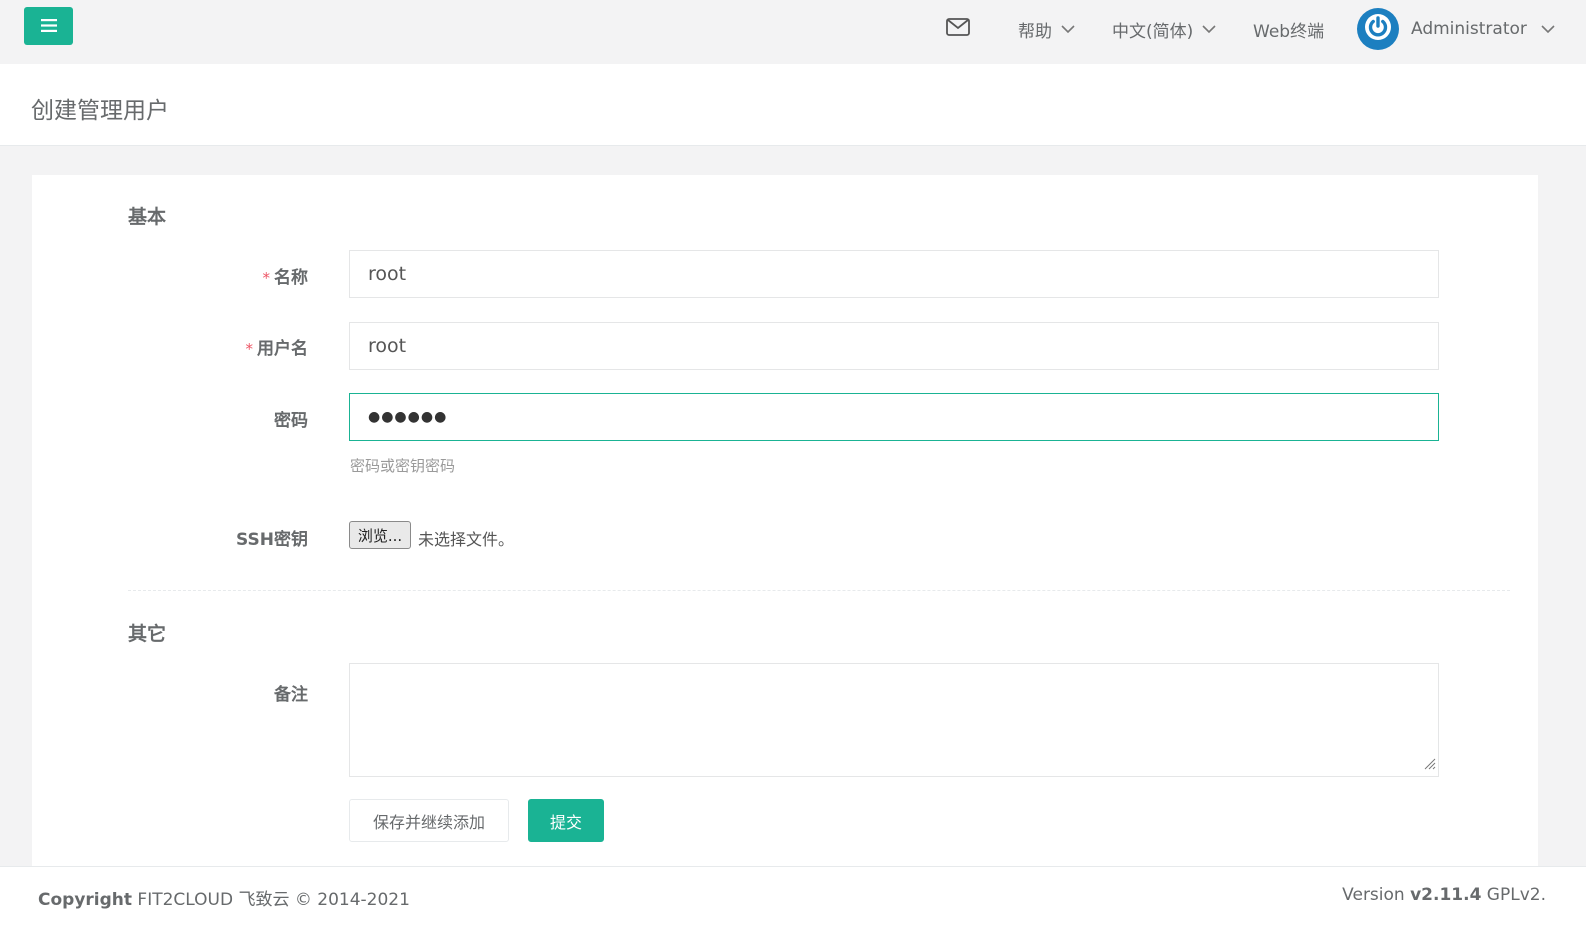 This screenshot has width=1586, height=929. I want to click on help-label: 帮助, so click(1035, 31).